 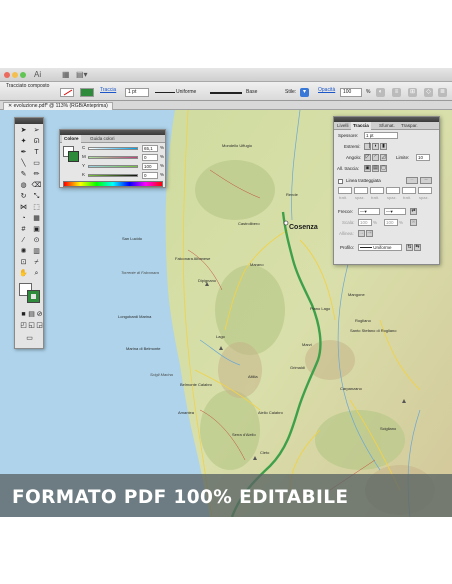 What do you see at coordinates (23, 75) in the screenshot?
I see `zoom-window-button` at bounding box center [23, 75].